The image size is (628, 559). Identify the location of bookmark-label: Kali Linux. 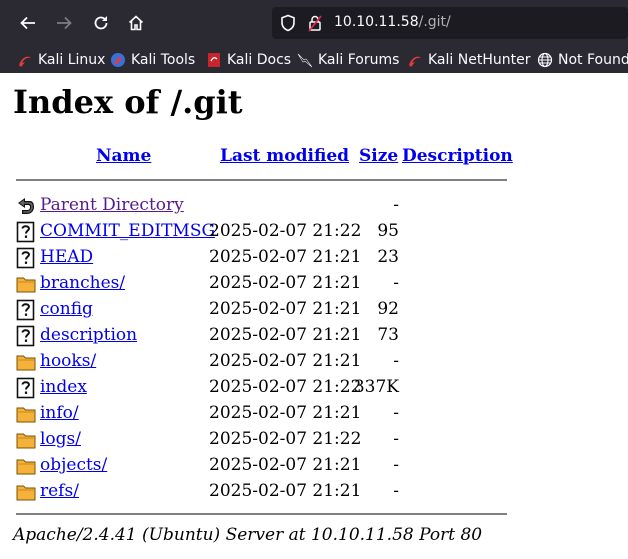
(72, 60).